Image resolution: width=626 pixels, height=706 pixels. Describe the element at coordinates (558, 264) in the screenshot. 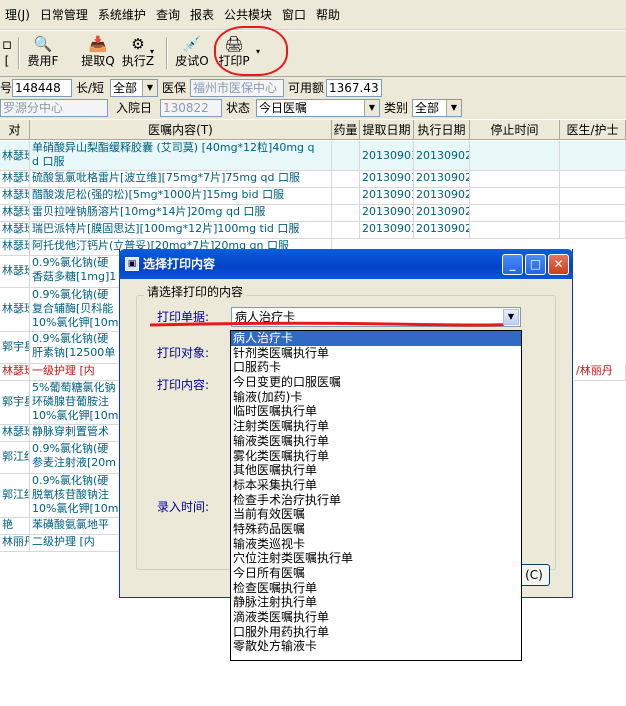

I see `close-icon: ✕` at that location.